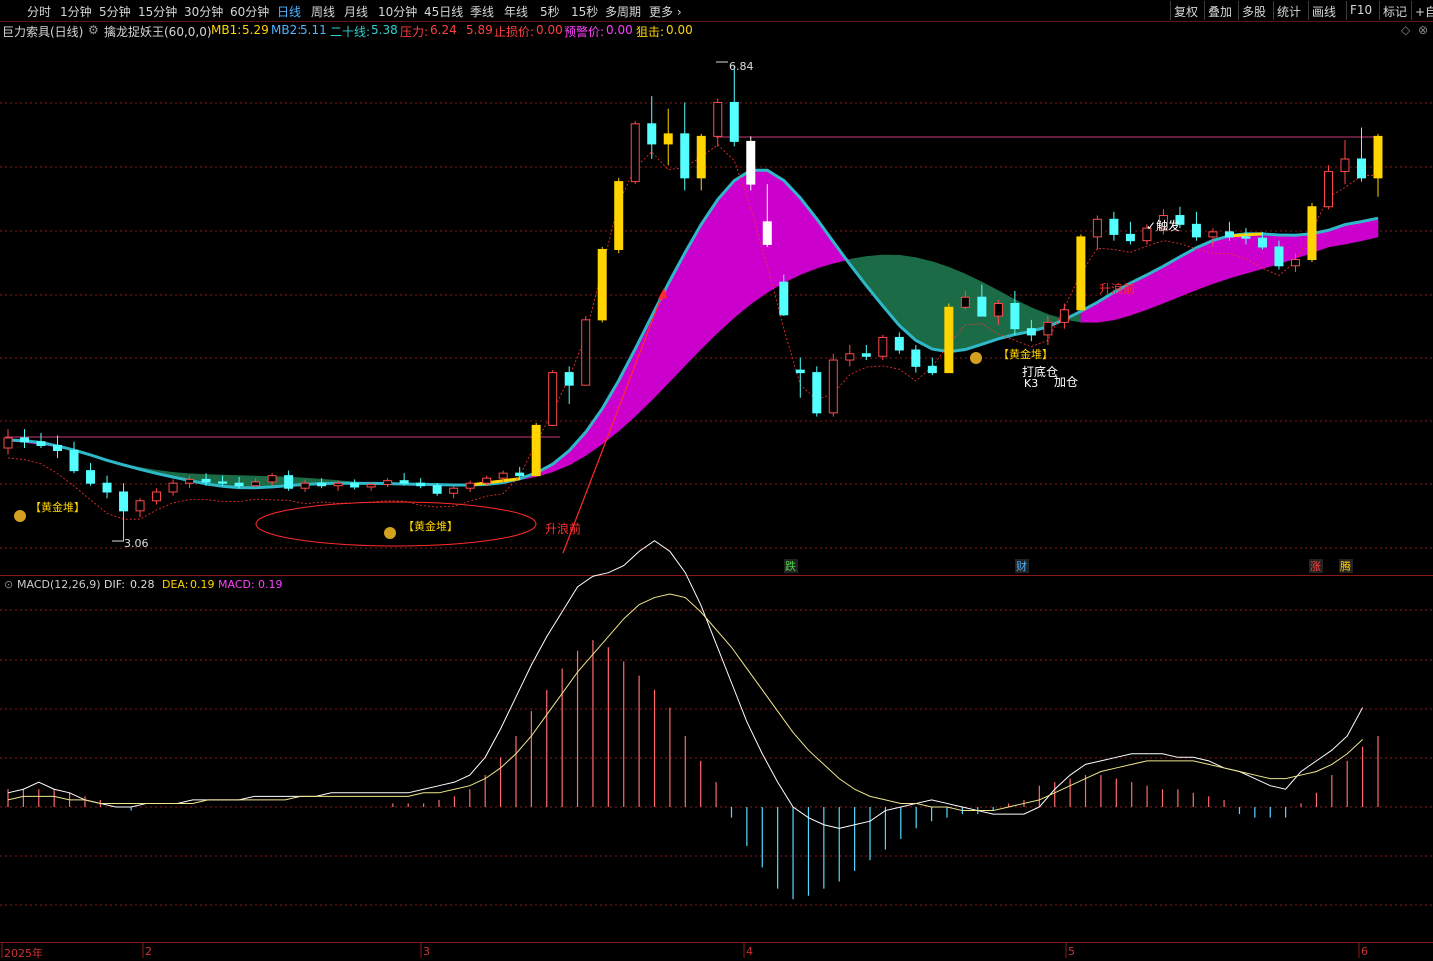  I want to click on date-tick: 5, so click(1071, 951).